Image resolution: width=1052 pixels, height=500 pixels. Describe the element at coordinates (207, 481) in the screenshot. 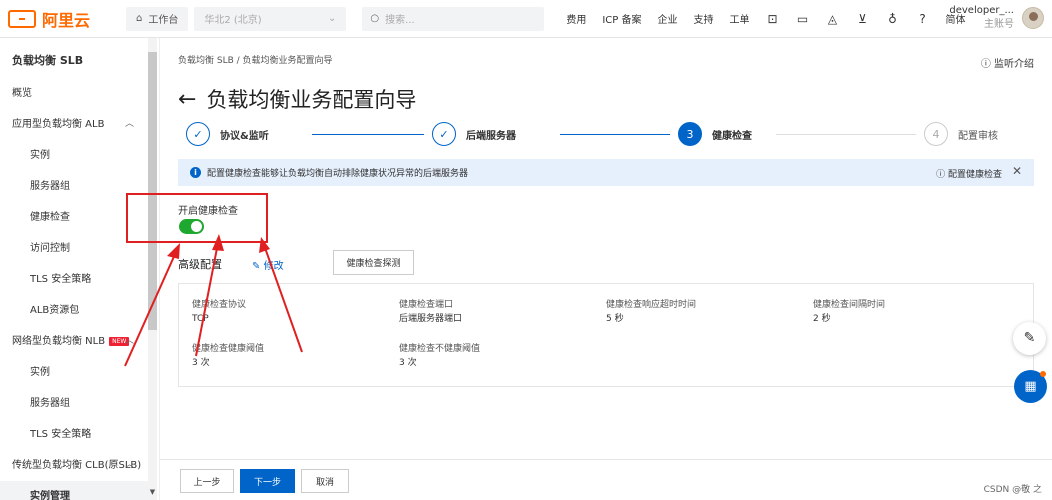

I see `prev-button: 上一步` at that location.